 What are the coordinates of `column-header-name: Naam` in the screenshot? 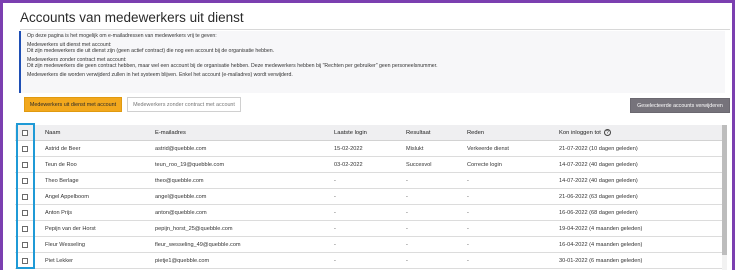 It's located at (52, 133).